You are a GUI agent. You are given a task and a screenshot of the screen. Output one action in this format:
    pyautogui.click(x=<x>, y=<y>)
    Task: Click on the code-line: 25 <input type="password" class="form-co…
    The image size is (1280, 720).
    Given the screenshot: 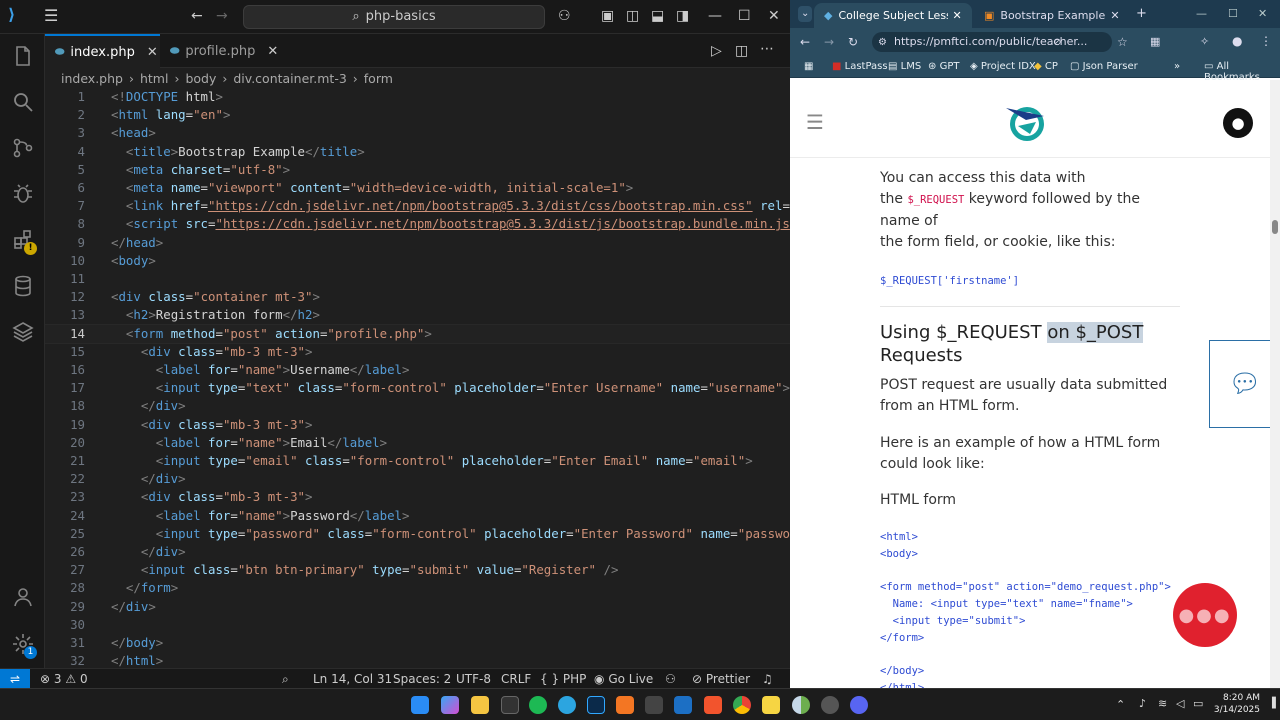 What is the action you would take?
    pyautogui.click(x=417, y=534)
    